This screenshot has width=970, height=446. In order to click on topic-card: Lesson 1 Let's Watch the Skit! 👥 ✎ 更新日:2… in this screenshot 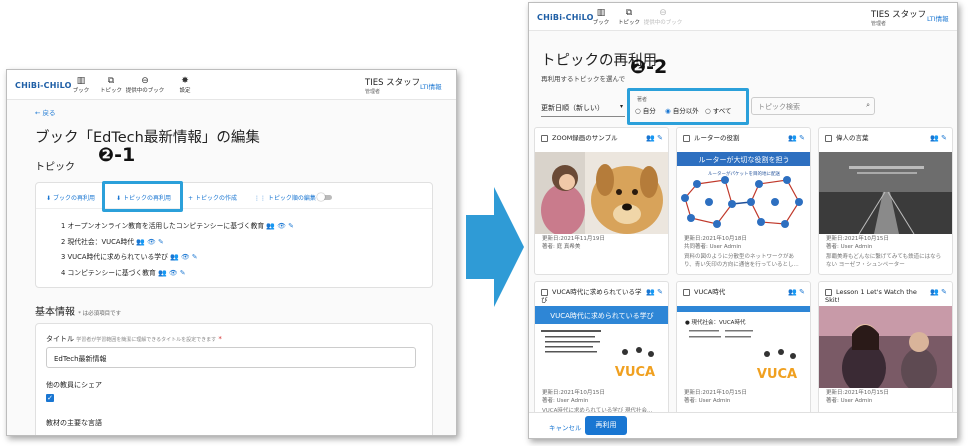, I will do `click(885, 355)`.